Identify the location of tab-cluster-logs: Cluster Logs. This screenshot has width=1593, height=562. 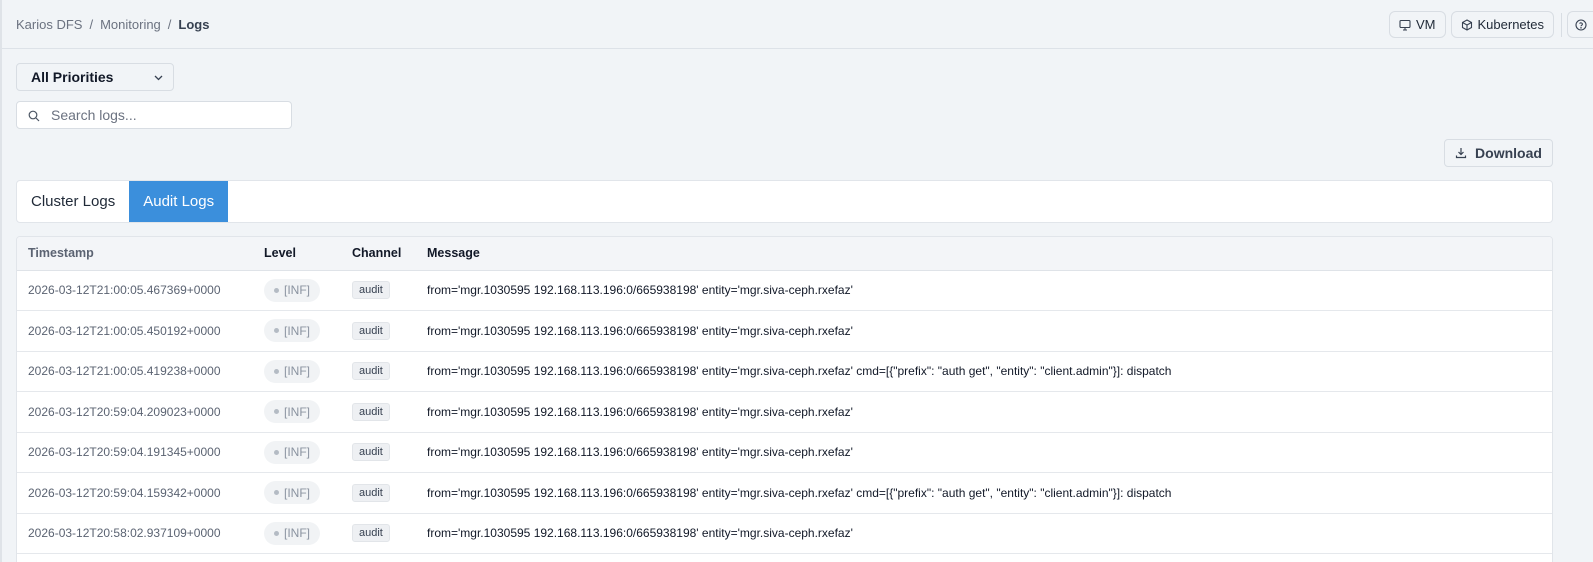
(73, 201).